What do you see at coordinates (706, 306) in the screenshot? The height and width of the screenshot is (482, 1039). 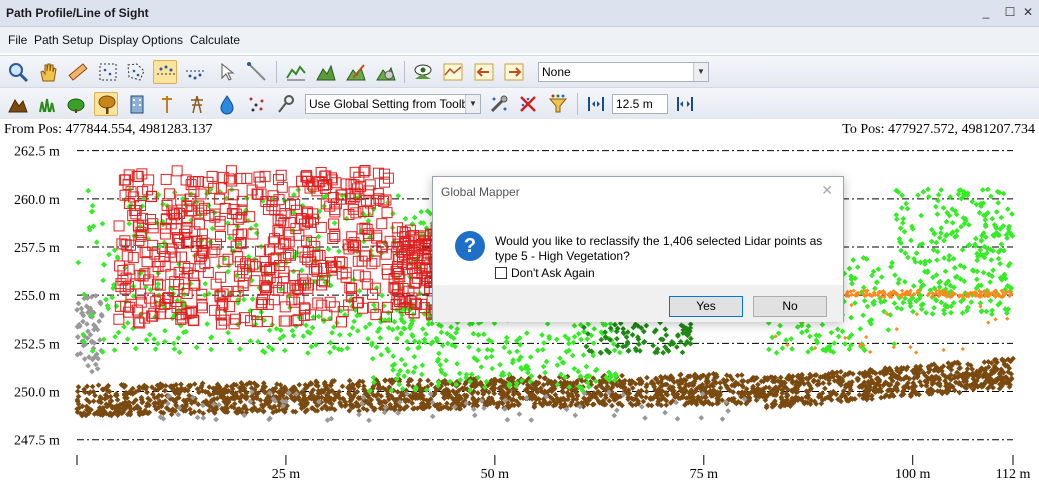 I see `yes-button: Yes` at bounding box center [706, 306].